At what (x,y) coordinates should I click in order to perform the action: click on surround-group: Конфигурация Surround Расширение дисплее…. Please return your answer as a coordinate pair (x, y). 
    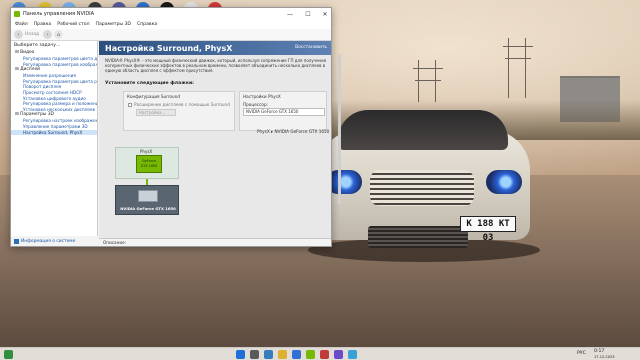
    Looking at the image, I should click on (179, 111).